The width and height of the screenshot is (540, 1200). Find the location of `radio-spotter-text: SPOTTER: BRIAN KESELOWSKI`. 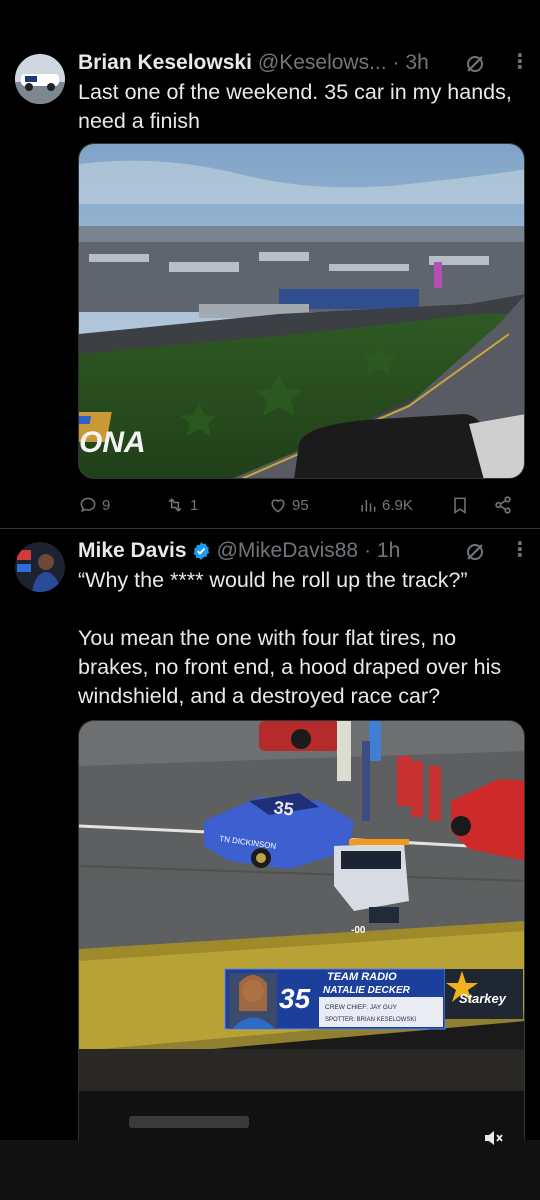

radio-spotter-text: SPOTTER: BRIAN KESELOWSKI is located at coordinates (370, 1020).